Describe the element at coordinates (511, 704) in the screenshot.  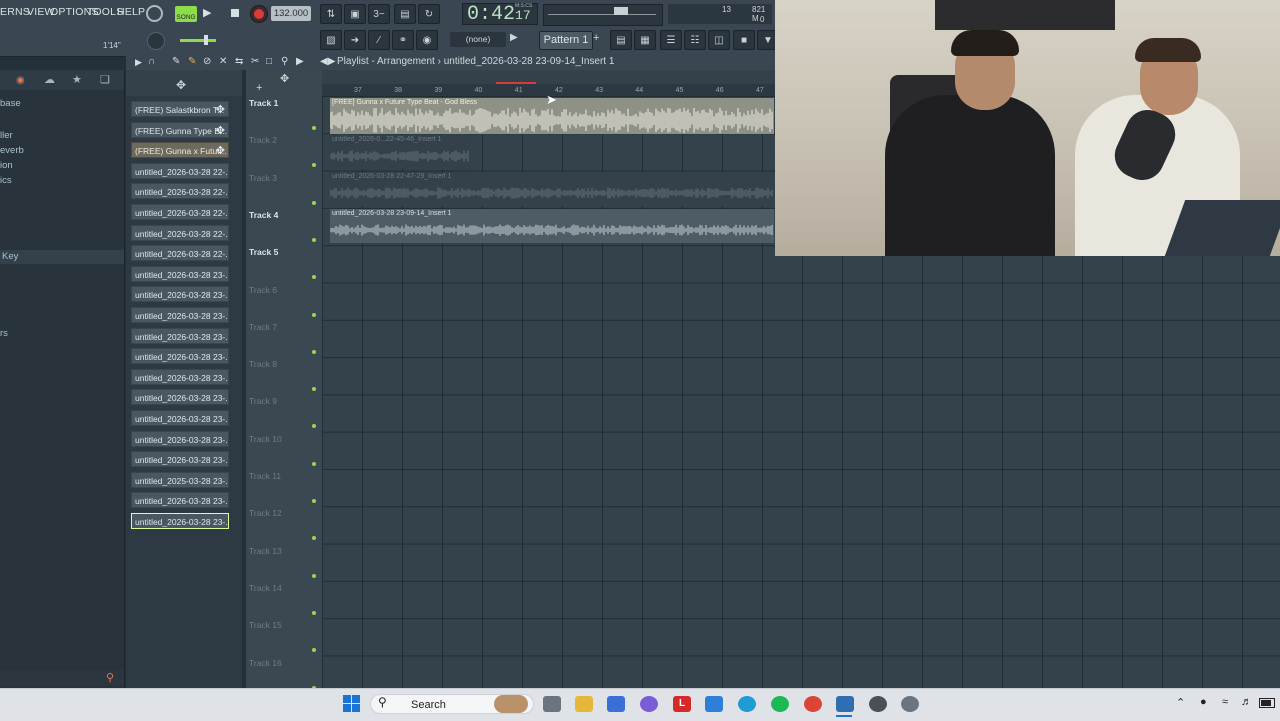
I see `search-highlight-icon` at that location.